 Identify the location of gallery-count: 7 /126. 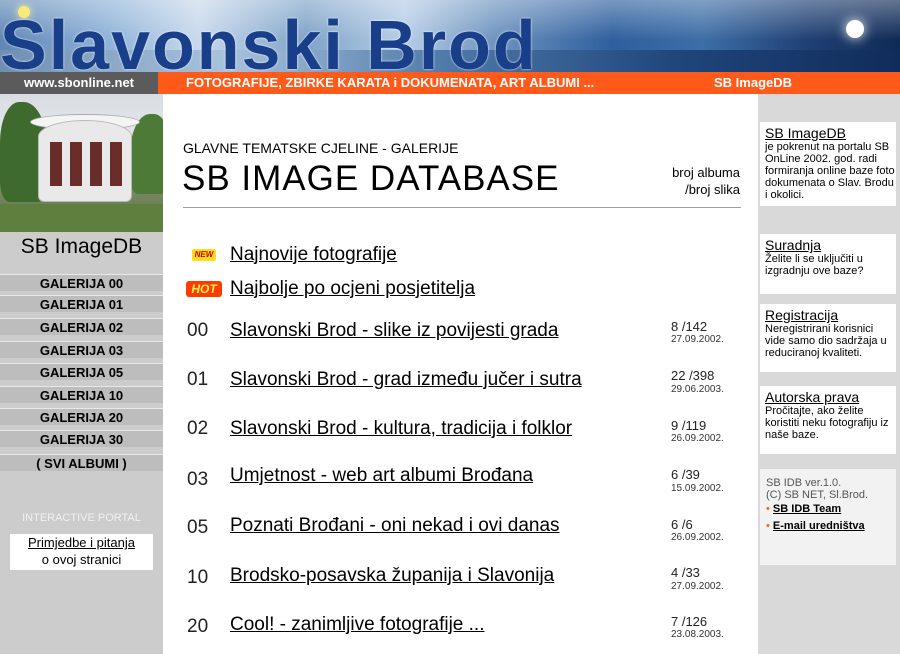
(689, 621).